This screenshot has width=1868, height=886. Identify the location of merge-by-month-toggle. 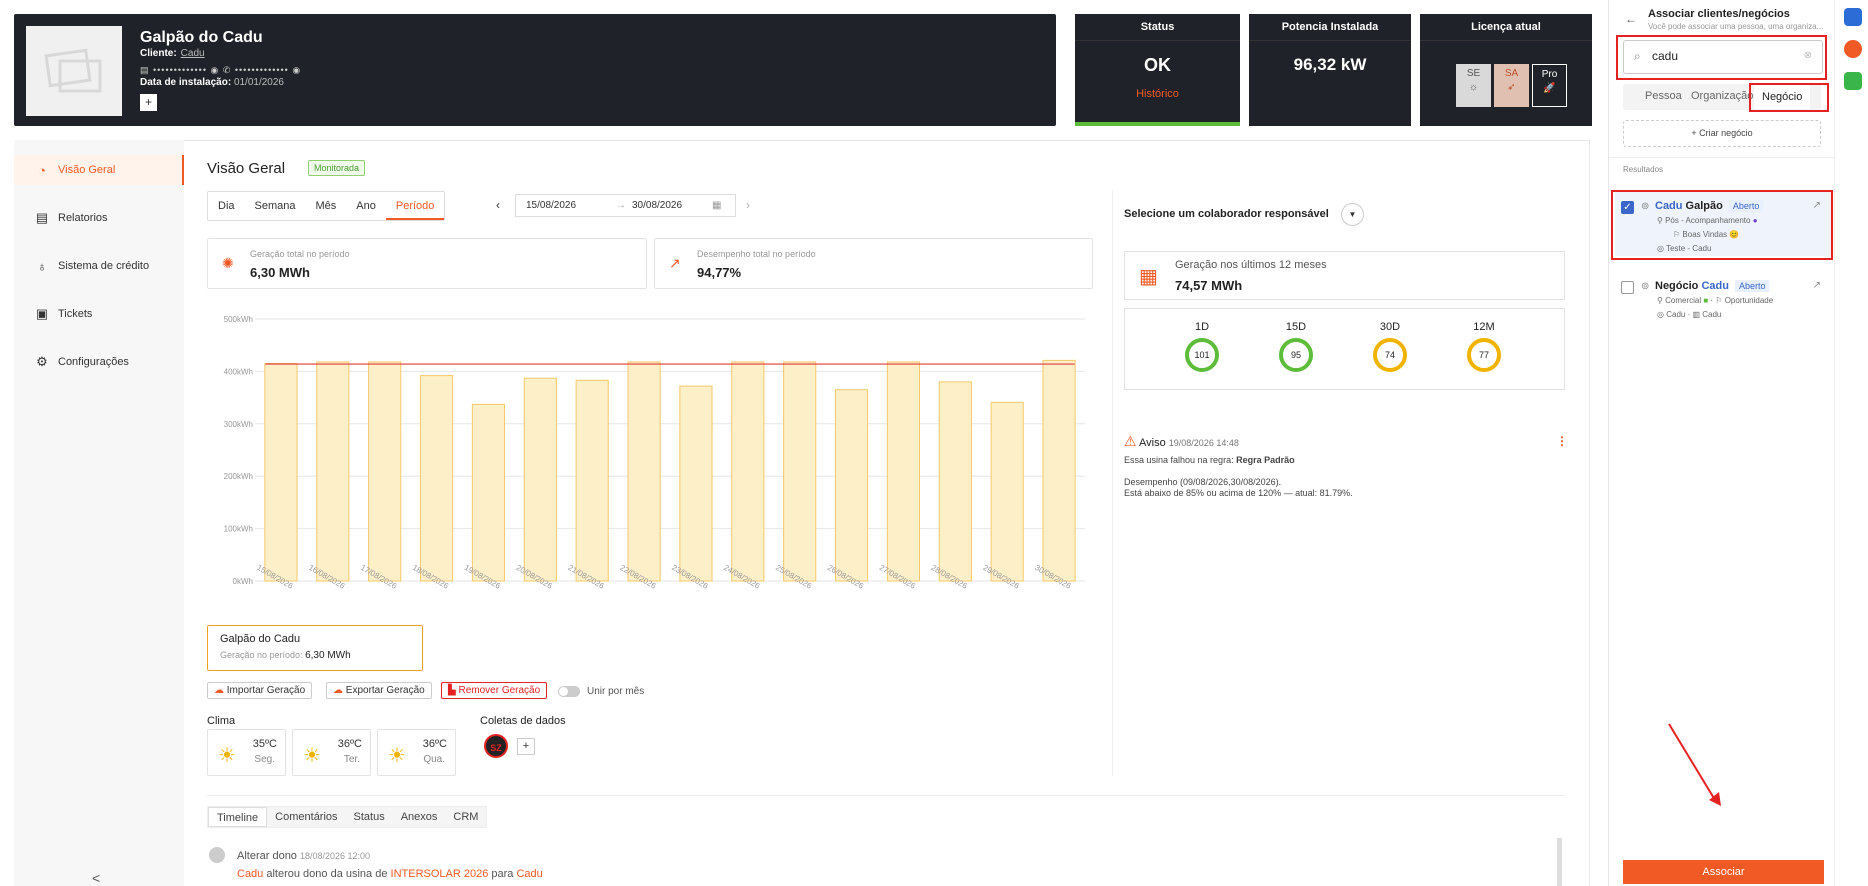
(569, 691).